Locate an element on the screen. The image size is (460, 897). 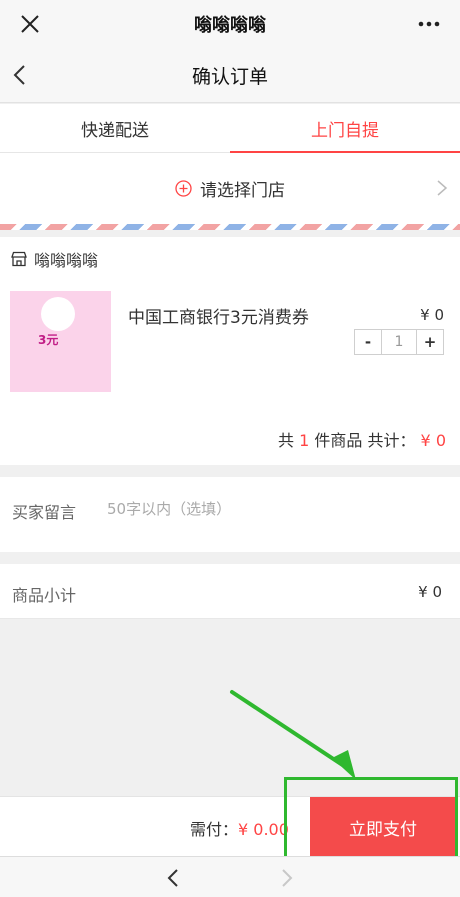
shop-header: 嗡嗡嗡嗡 is located at coordinates (54, 259).